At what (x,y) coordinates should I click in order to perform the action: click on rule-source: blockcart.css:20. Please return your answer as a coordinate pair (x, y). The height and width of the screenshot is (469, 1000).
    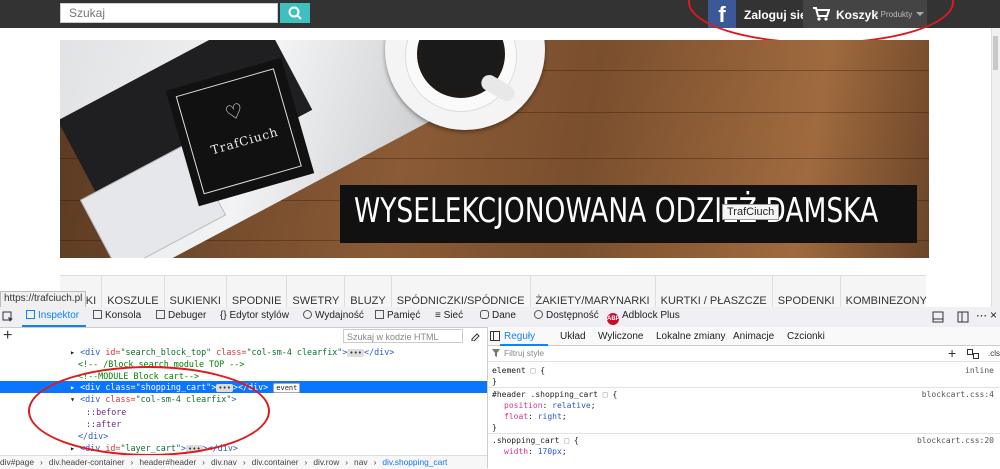
    Looking at the image, I should click on (955, 440).